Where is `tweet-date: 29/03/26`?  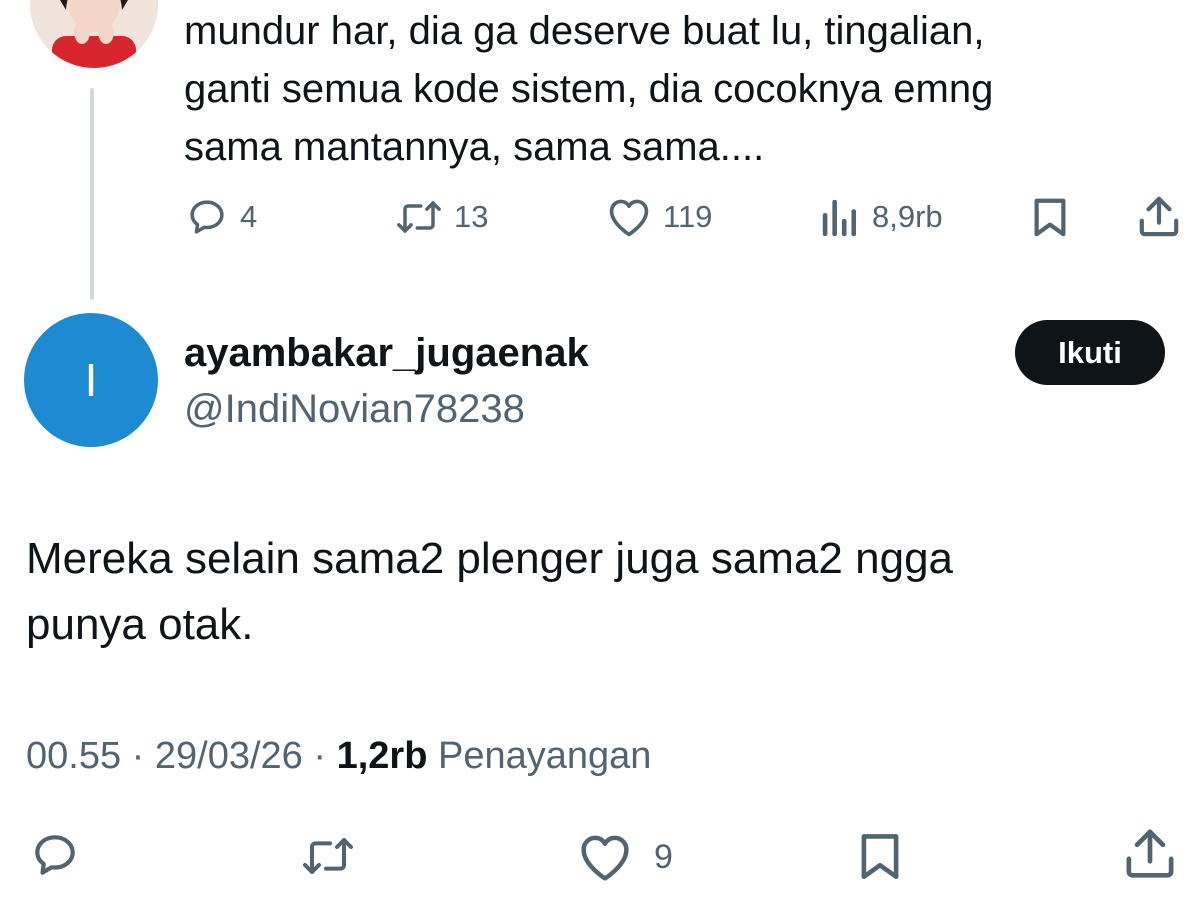 tweet-date: 29/03/26 is located at coordinates (229, 756).